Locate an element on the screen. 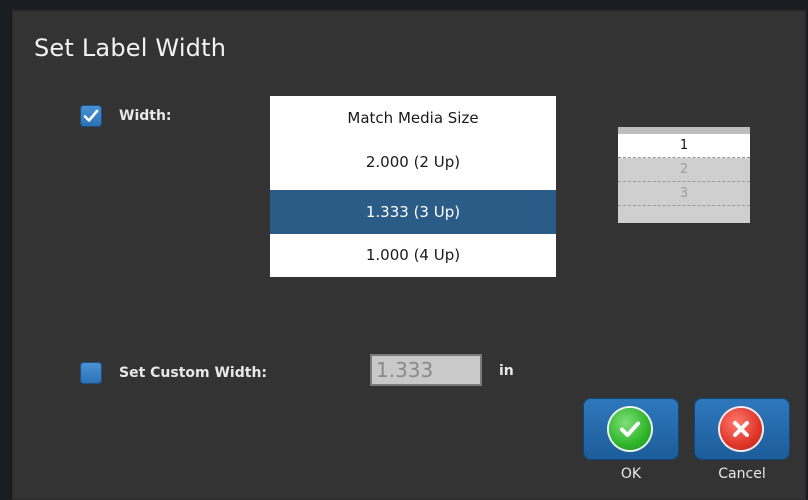 The width and height of the screenshot is (808, 500). unit-label: in is located at coordinates (506, 371).